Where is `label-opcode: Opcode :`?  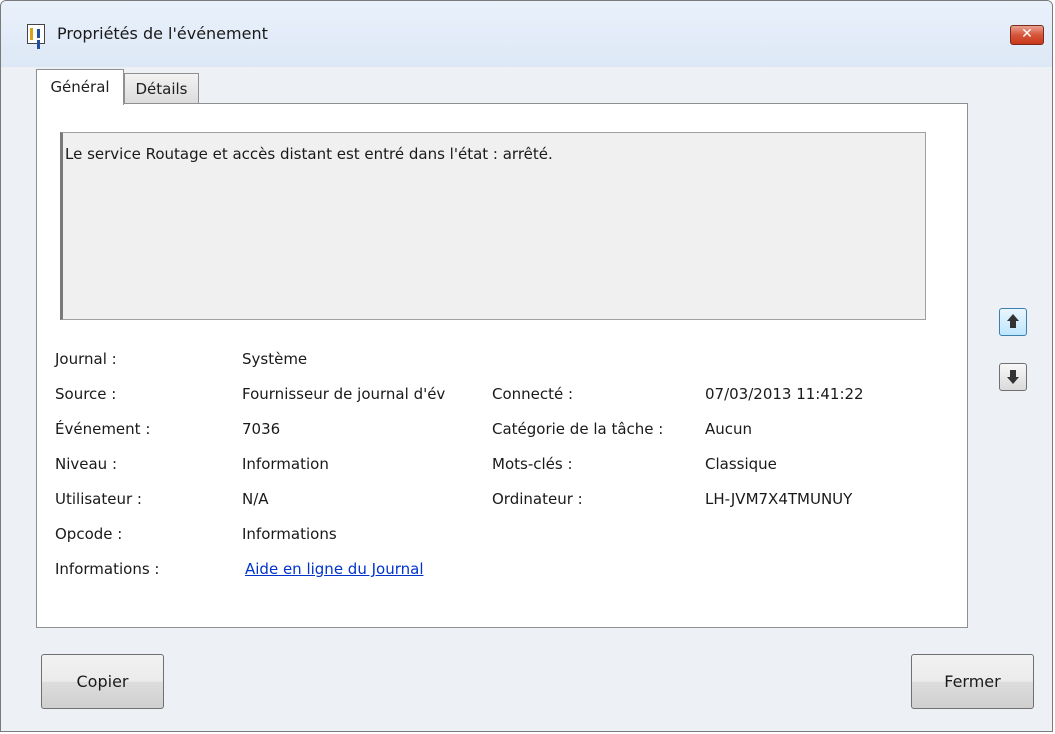
label-opcode: Opcode : is located at coordinates (89, 534).